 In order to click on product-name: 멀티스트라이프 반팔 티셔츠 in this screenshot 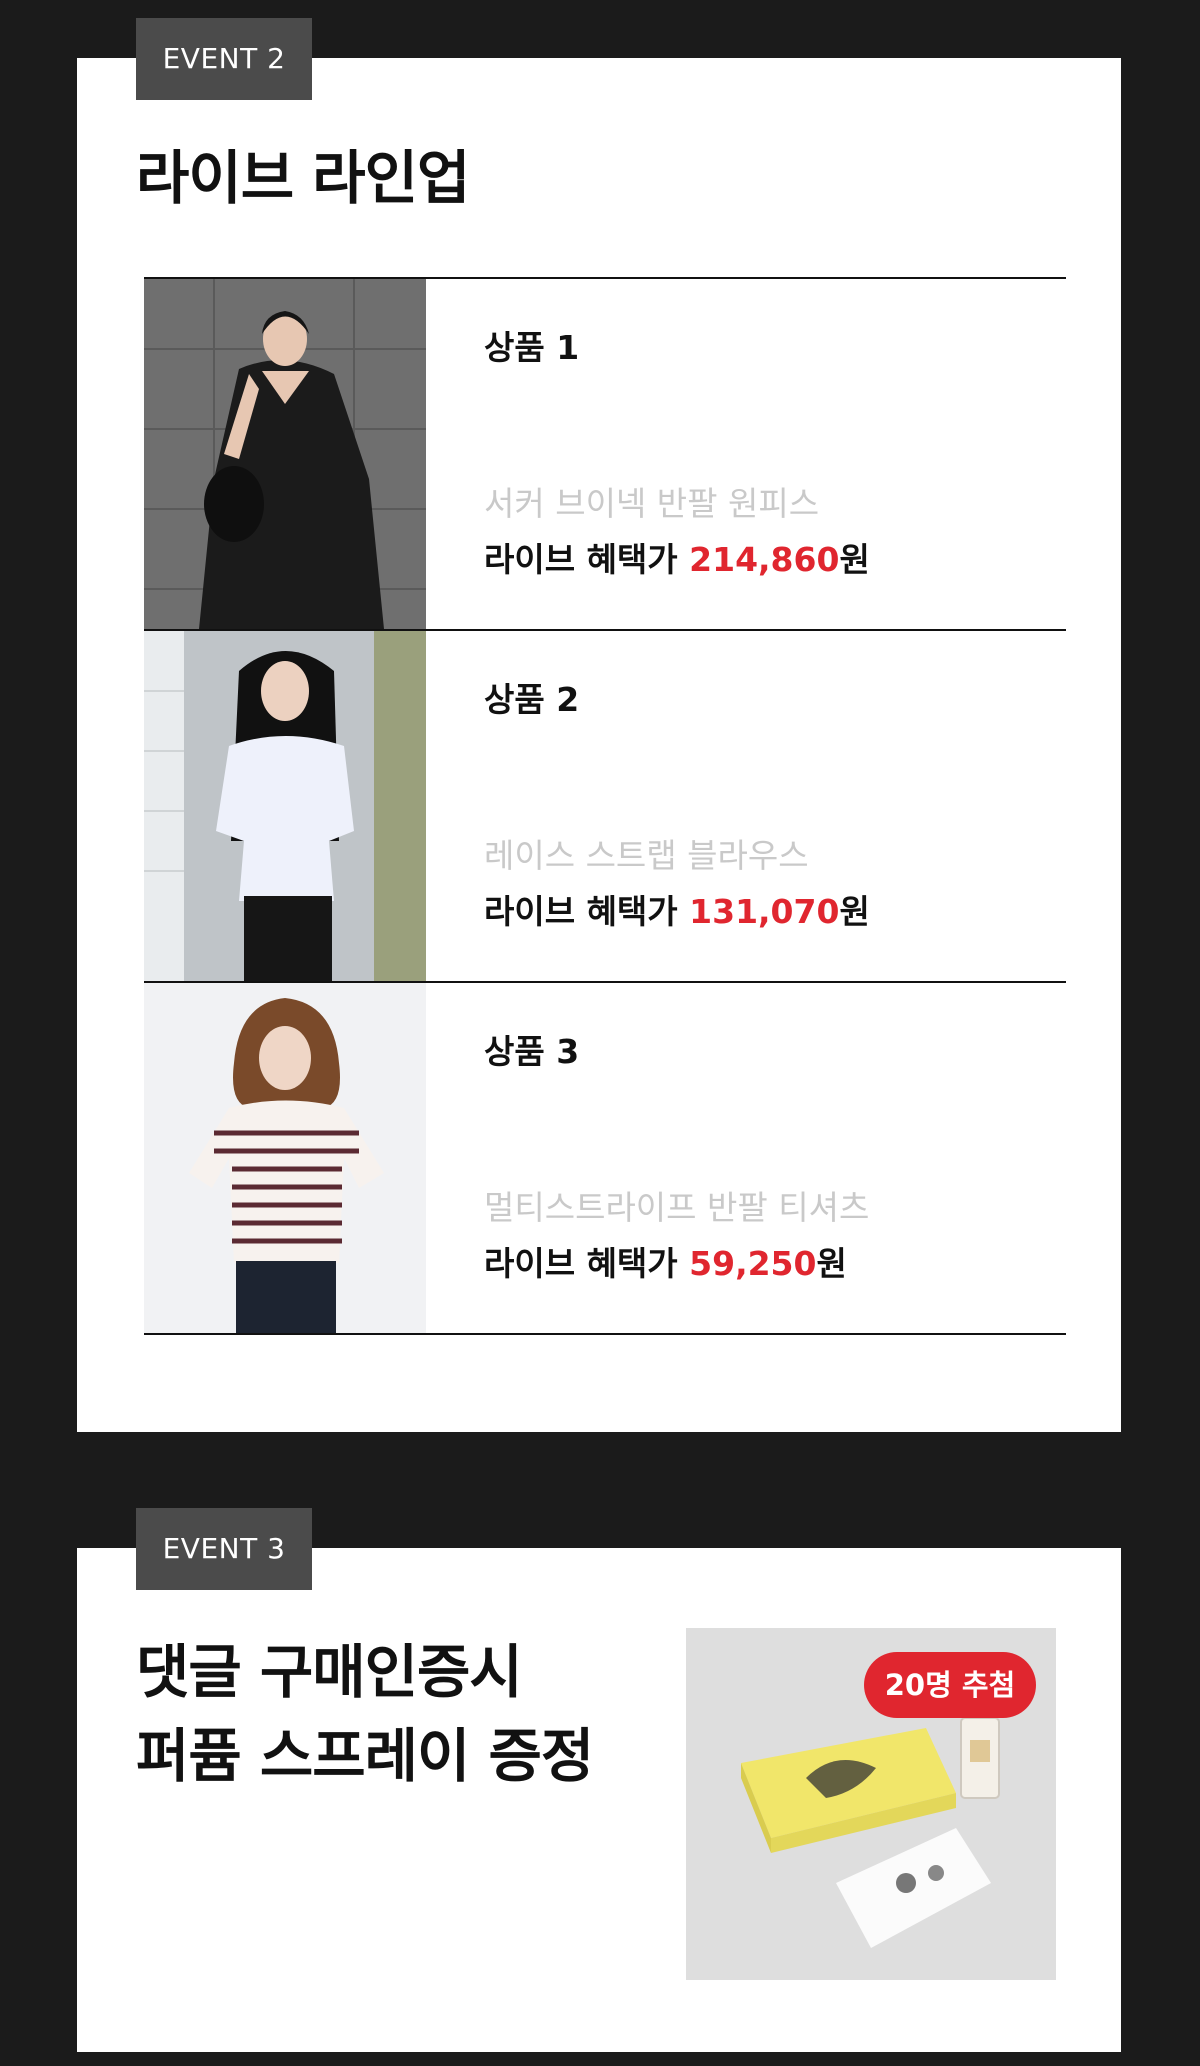, I will do `click(677, 1207)`.